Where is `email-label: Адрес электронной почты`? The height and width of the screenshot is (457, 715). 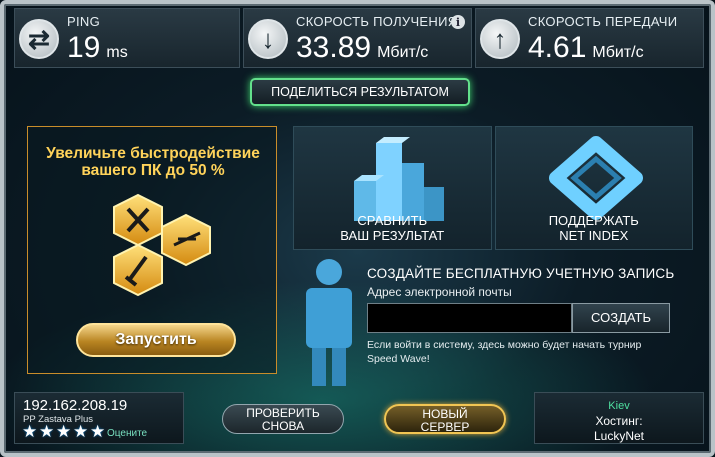
email-label: Адрес электронной почты is located at coordinates (439, 292).